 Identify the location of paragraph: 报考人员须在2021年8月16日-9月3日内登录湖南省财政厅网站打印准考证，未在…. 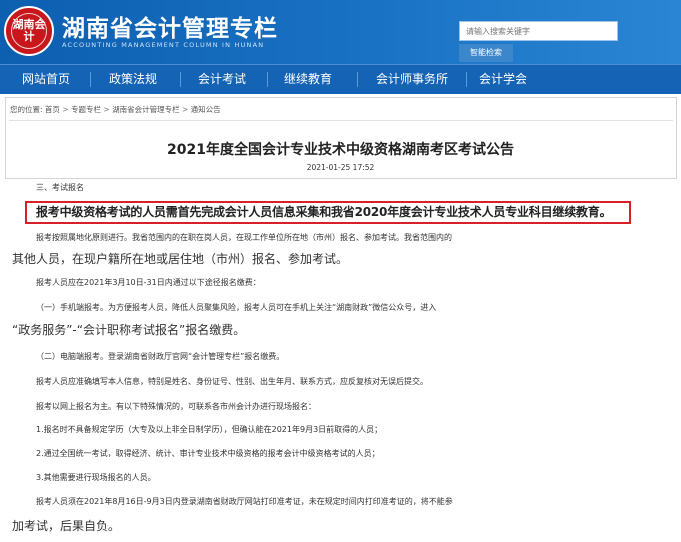
(244, 501).